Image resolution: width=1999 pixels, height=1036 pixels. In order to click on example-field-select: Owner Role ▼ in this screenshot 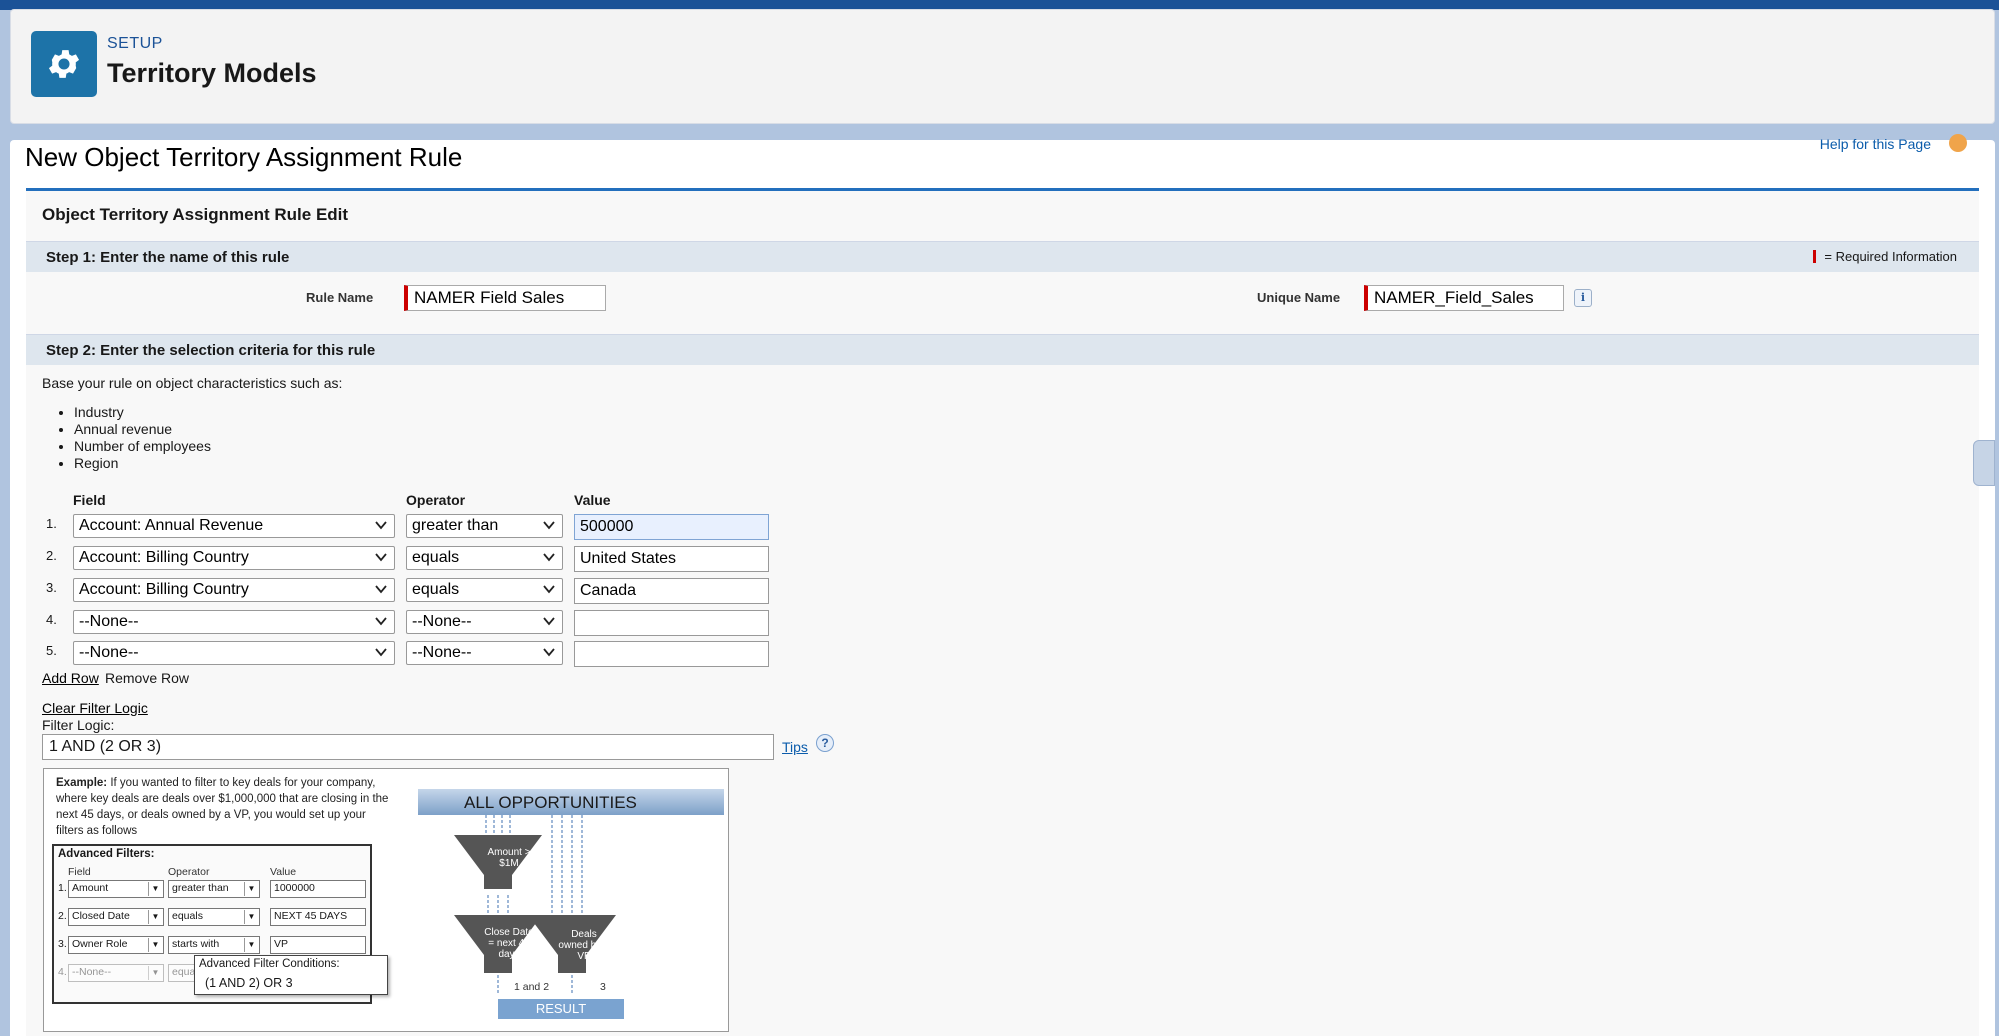, I will do `click(116, 945)`.